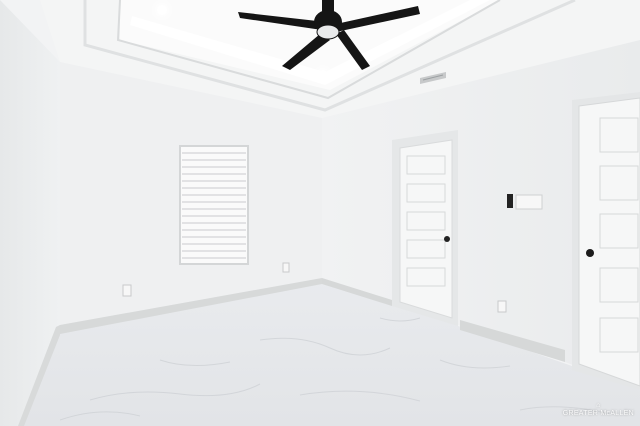 The height and width of the screenshot is (426, 640). I want to click on window-blinds, so click(214, 205).